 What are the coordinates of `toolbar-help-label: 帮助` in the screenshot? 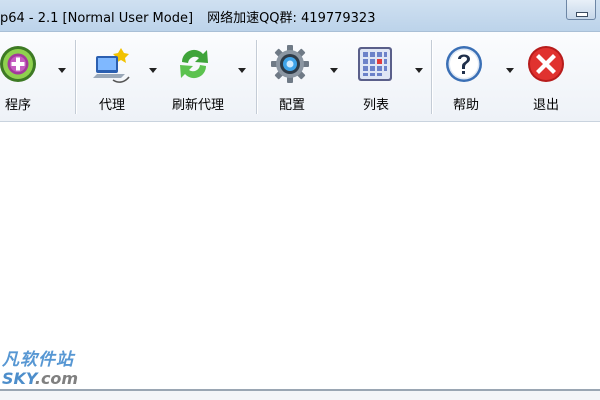 It's located at (466, 105).